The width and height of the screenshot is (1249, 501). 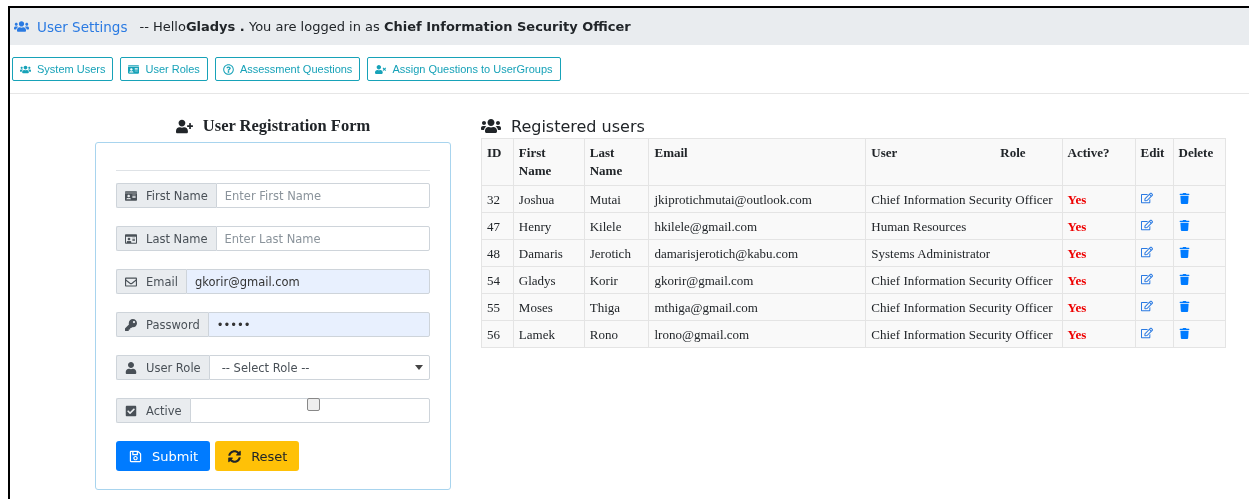 What do you see at coordinates (757, 253) in the screenshot?
I see `table-cell: damarisjerotich@kabu.com` at bounding box center [757, 253].